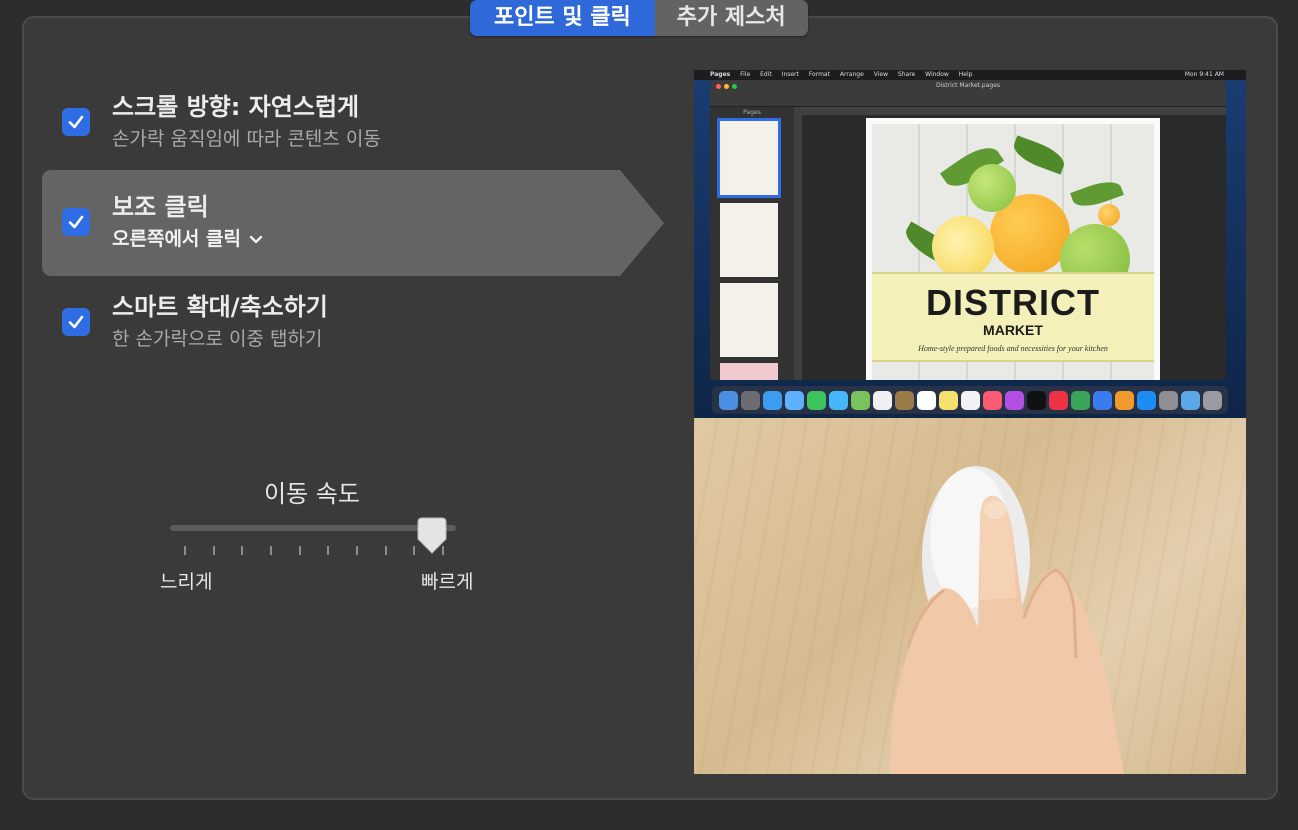  What do you see at coordinates (970, 400) in the screenshot?
I see `dock` at bounding box center [970, 400].